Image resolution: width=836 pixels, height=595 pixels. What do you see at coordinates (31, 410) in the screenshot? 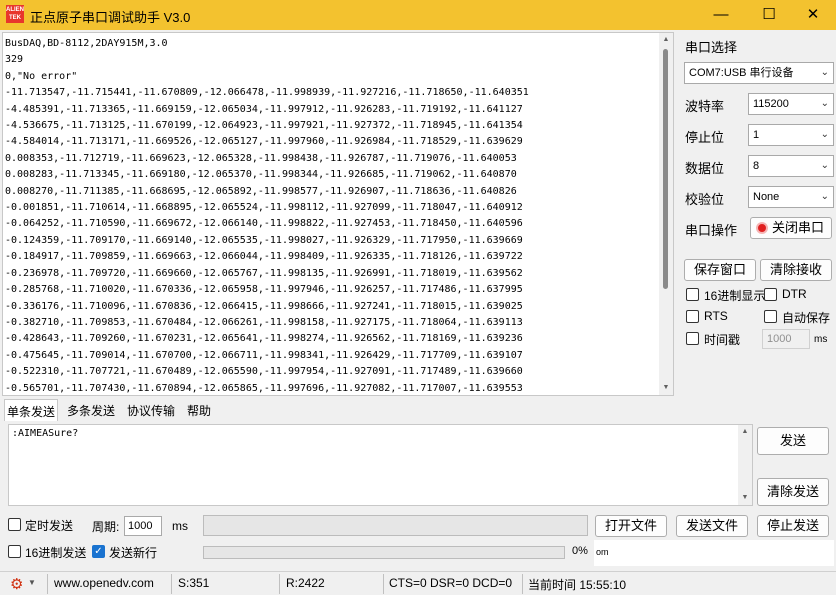
I see `tab-single-send: 单条发送` at bounding box center [31, 410].